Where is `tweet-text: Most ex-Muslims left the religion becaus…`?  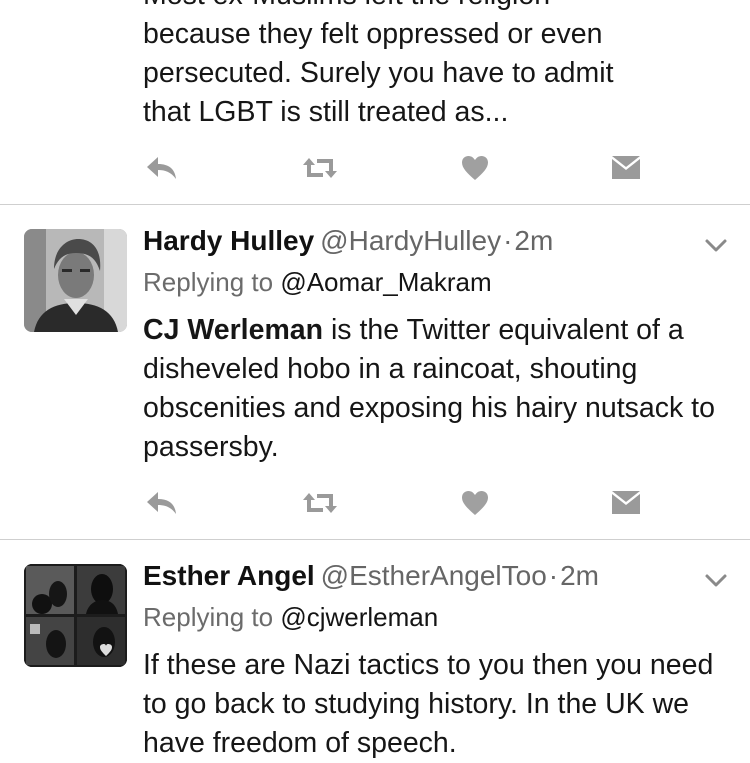 tweet-text: Most ex-Muslims left the religion becaus… is located at coordinates (438, 66).